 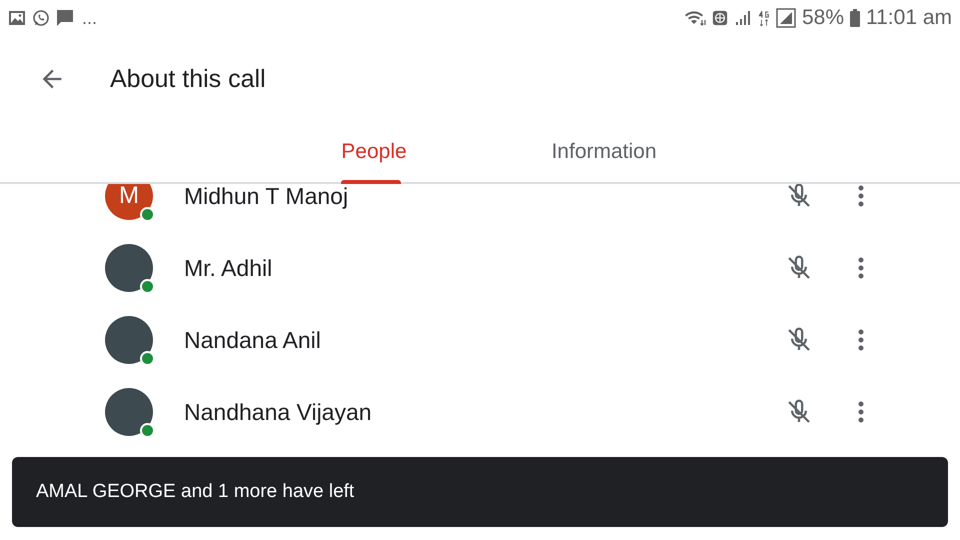 What do you see at coordinates (604, 152) in the screenshot?
I see `tab: Information` at bounding box center [604, 152].